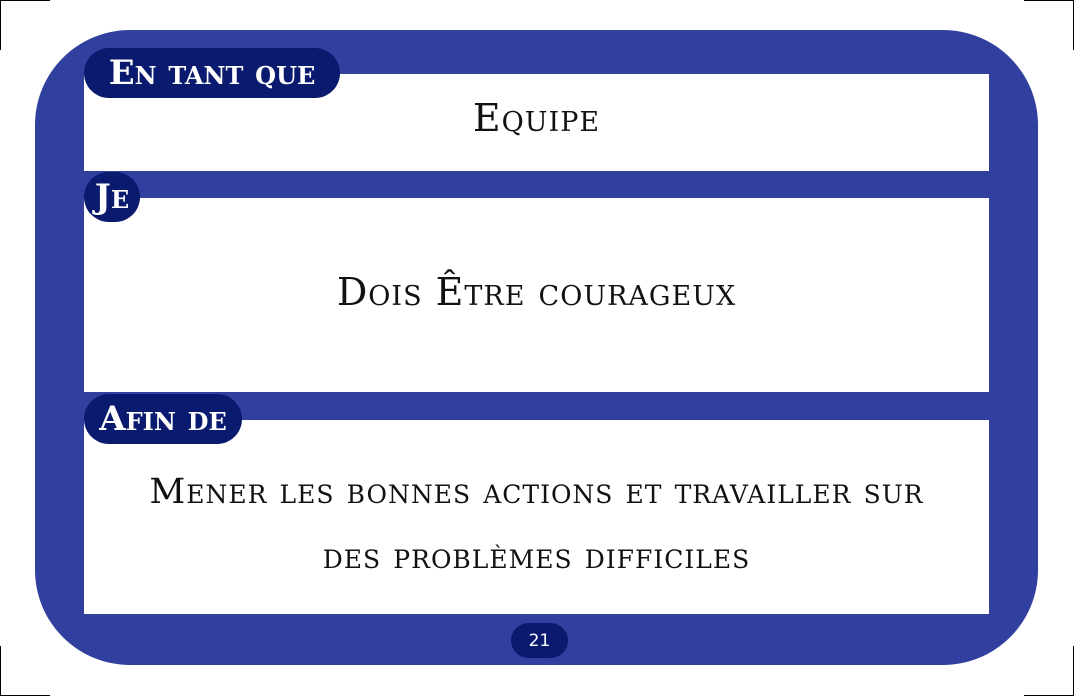 Image resolution: width=1074 pixels, height=696 pixels. Describe the element at coordinates (1049, 0) in the screenshot. I see `crop-mark-top-right-h` at that location.